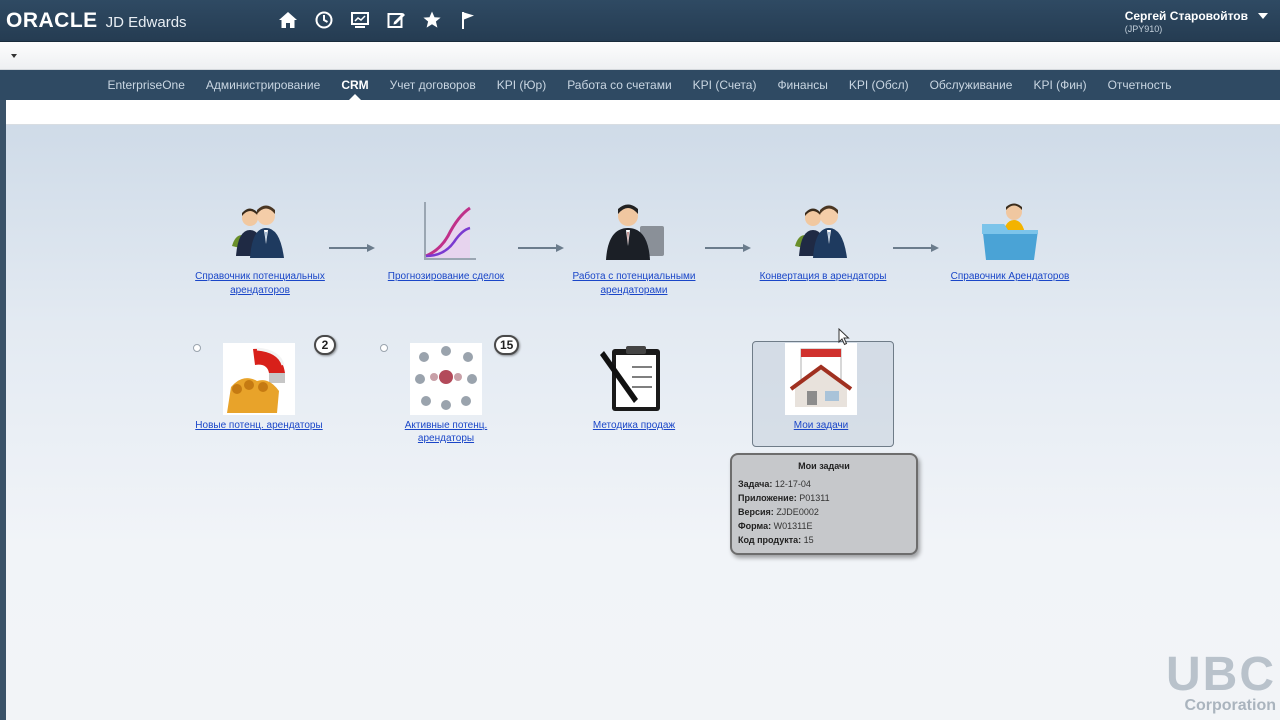  I want to click on tile-active-prospects: Активные потенц. арендаторы, so click(446, 394).